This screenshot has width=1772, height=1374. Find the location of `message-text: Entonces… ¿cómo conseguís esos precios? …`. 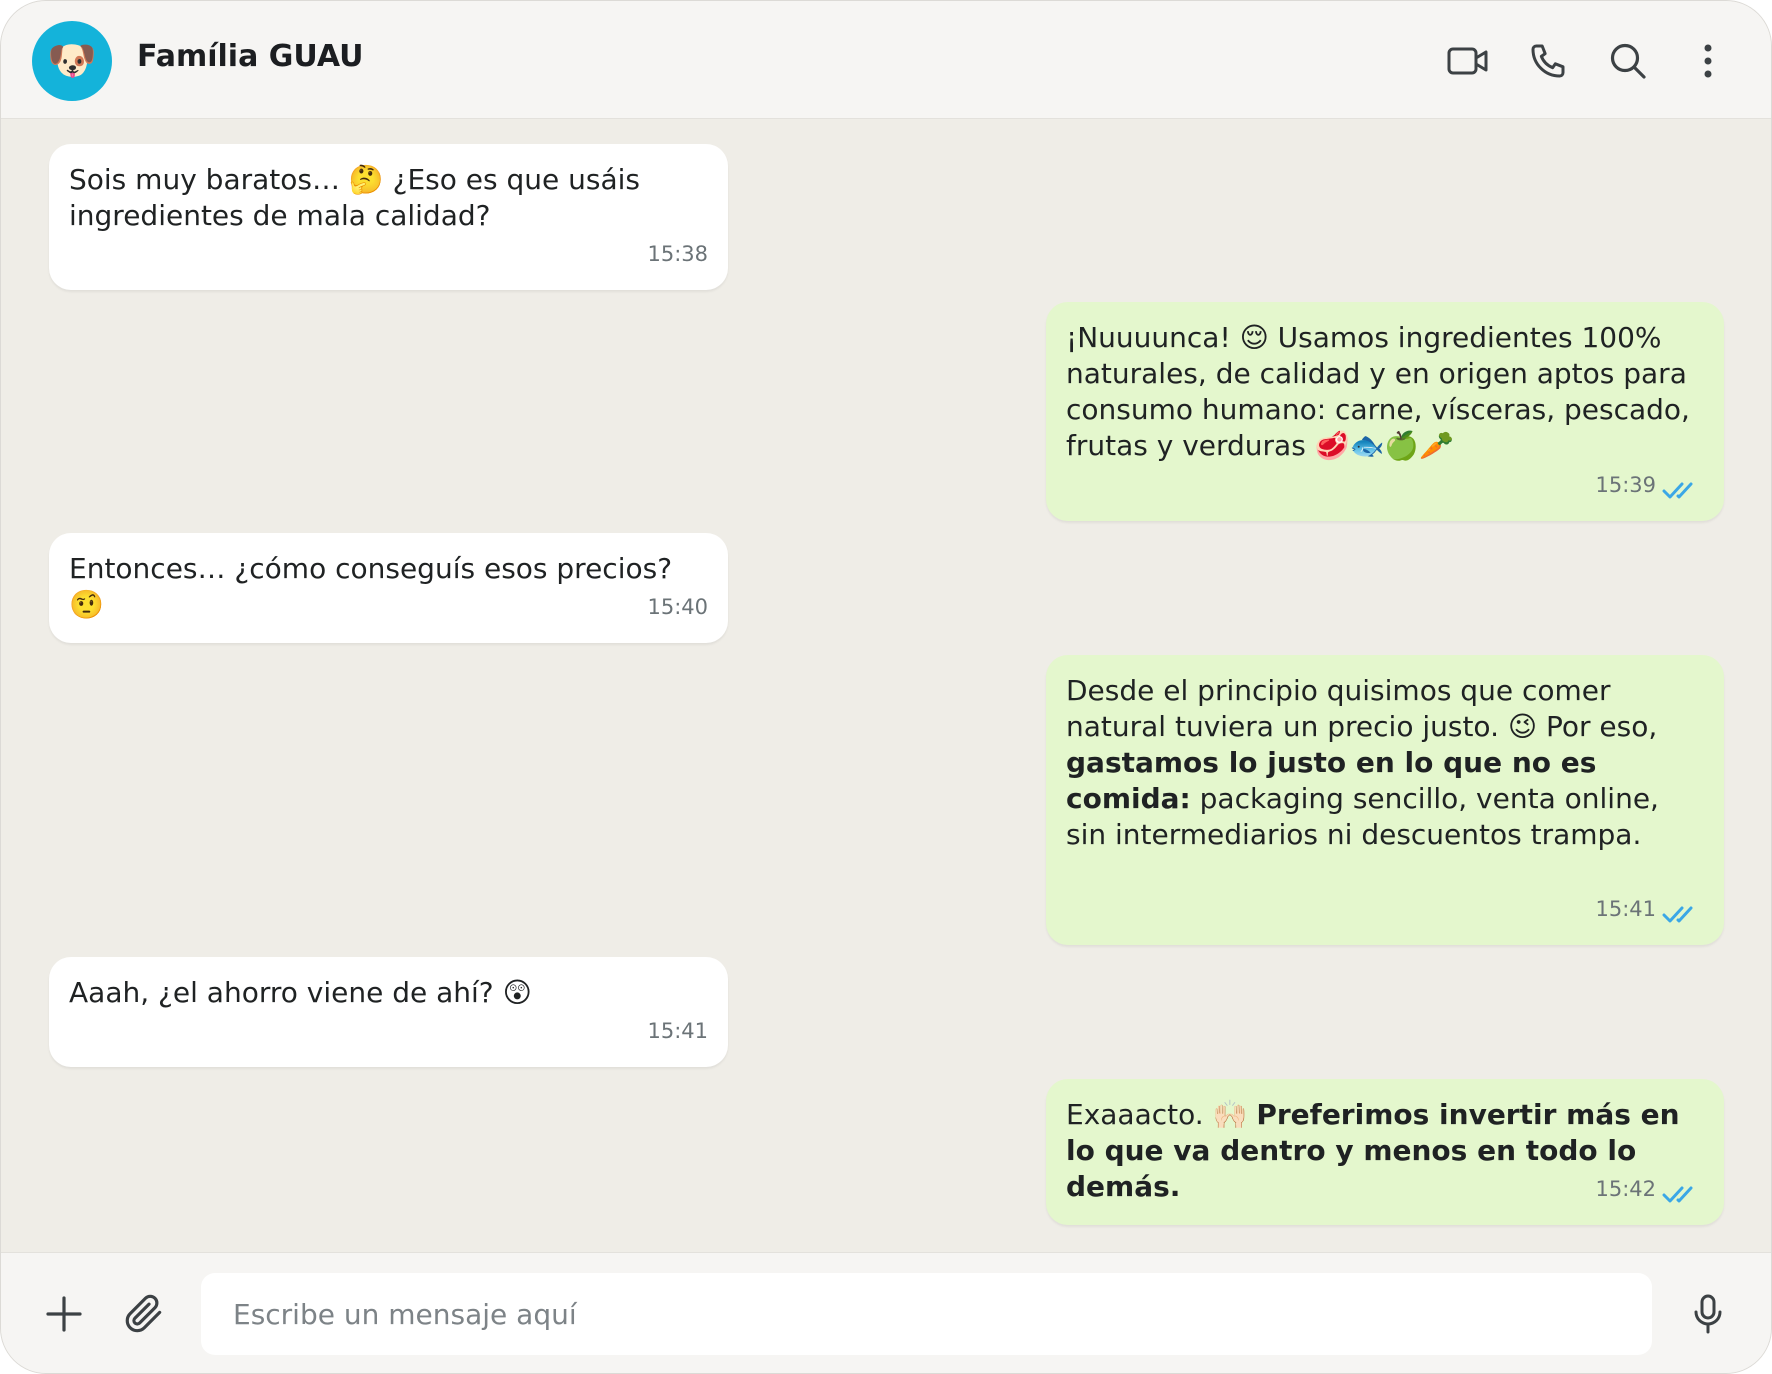

message-text: Entonces… ¿cómo conseguís esos precios? … is located at coordinates (371, 586).